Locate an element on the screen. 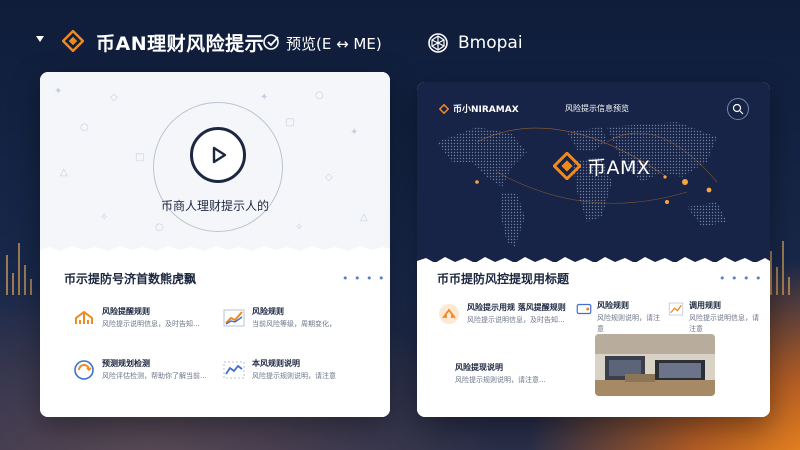  network-logo-icon is located at coordinates (438, 43).